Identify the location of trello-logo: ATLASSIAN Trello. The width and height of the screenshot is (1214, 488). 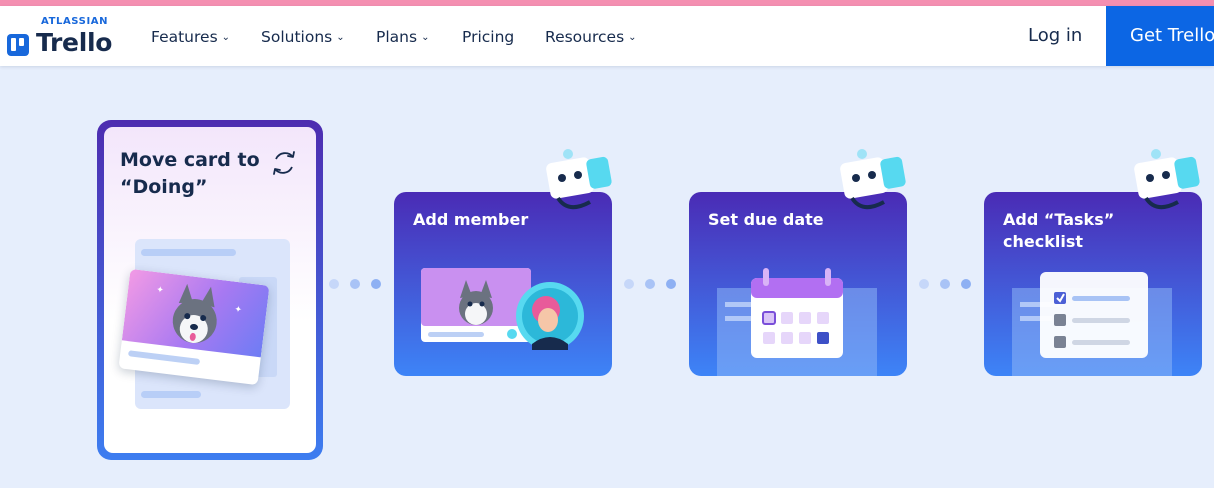
(67, 38).